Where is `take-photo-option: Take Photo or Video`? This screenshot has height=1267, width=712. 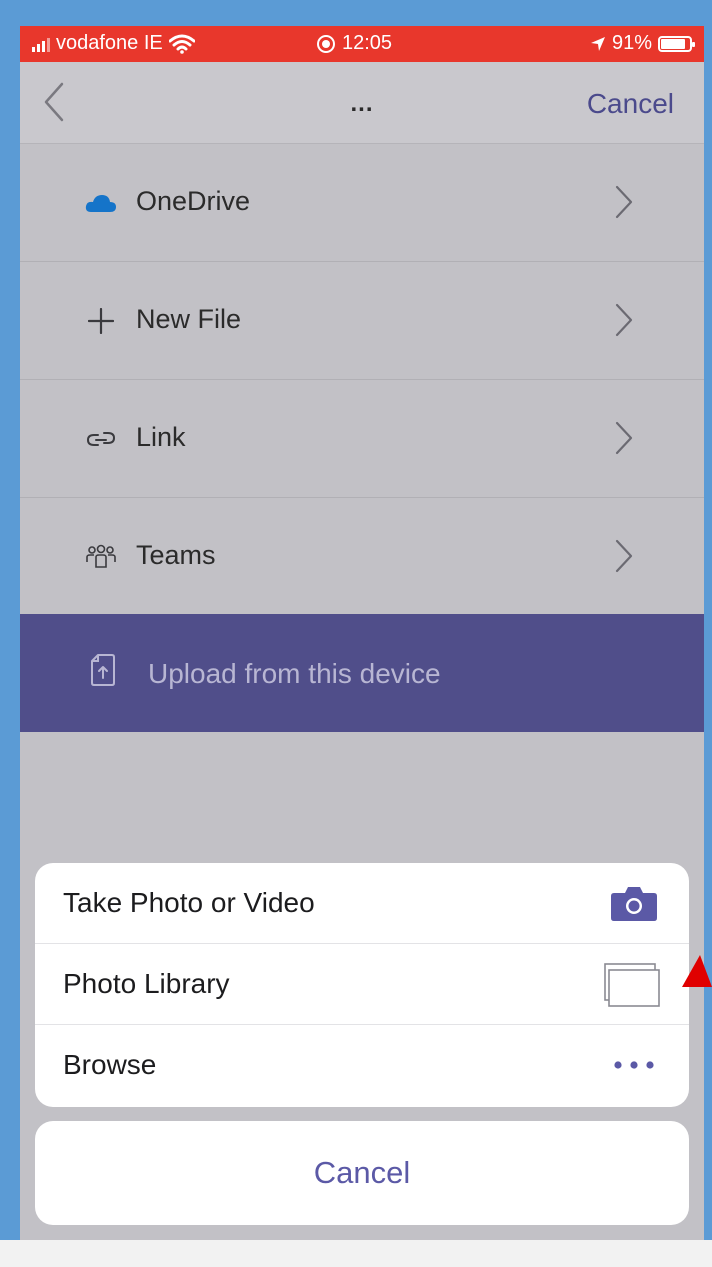
take-photo-option: Take Photo or Video is located at coordinates (362, 903).